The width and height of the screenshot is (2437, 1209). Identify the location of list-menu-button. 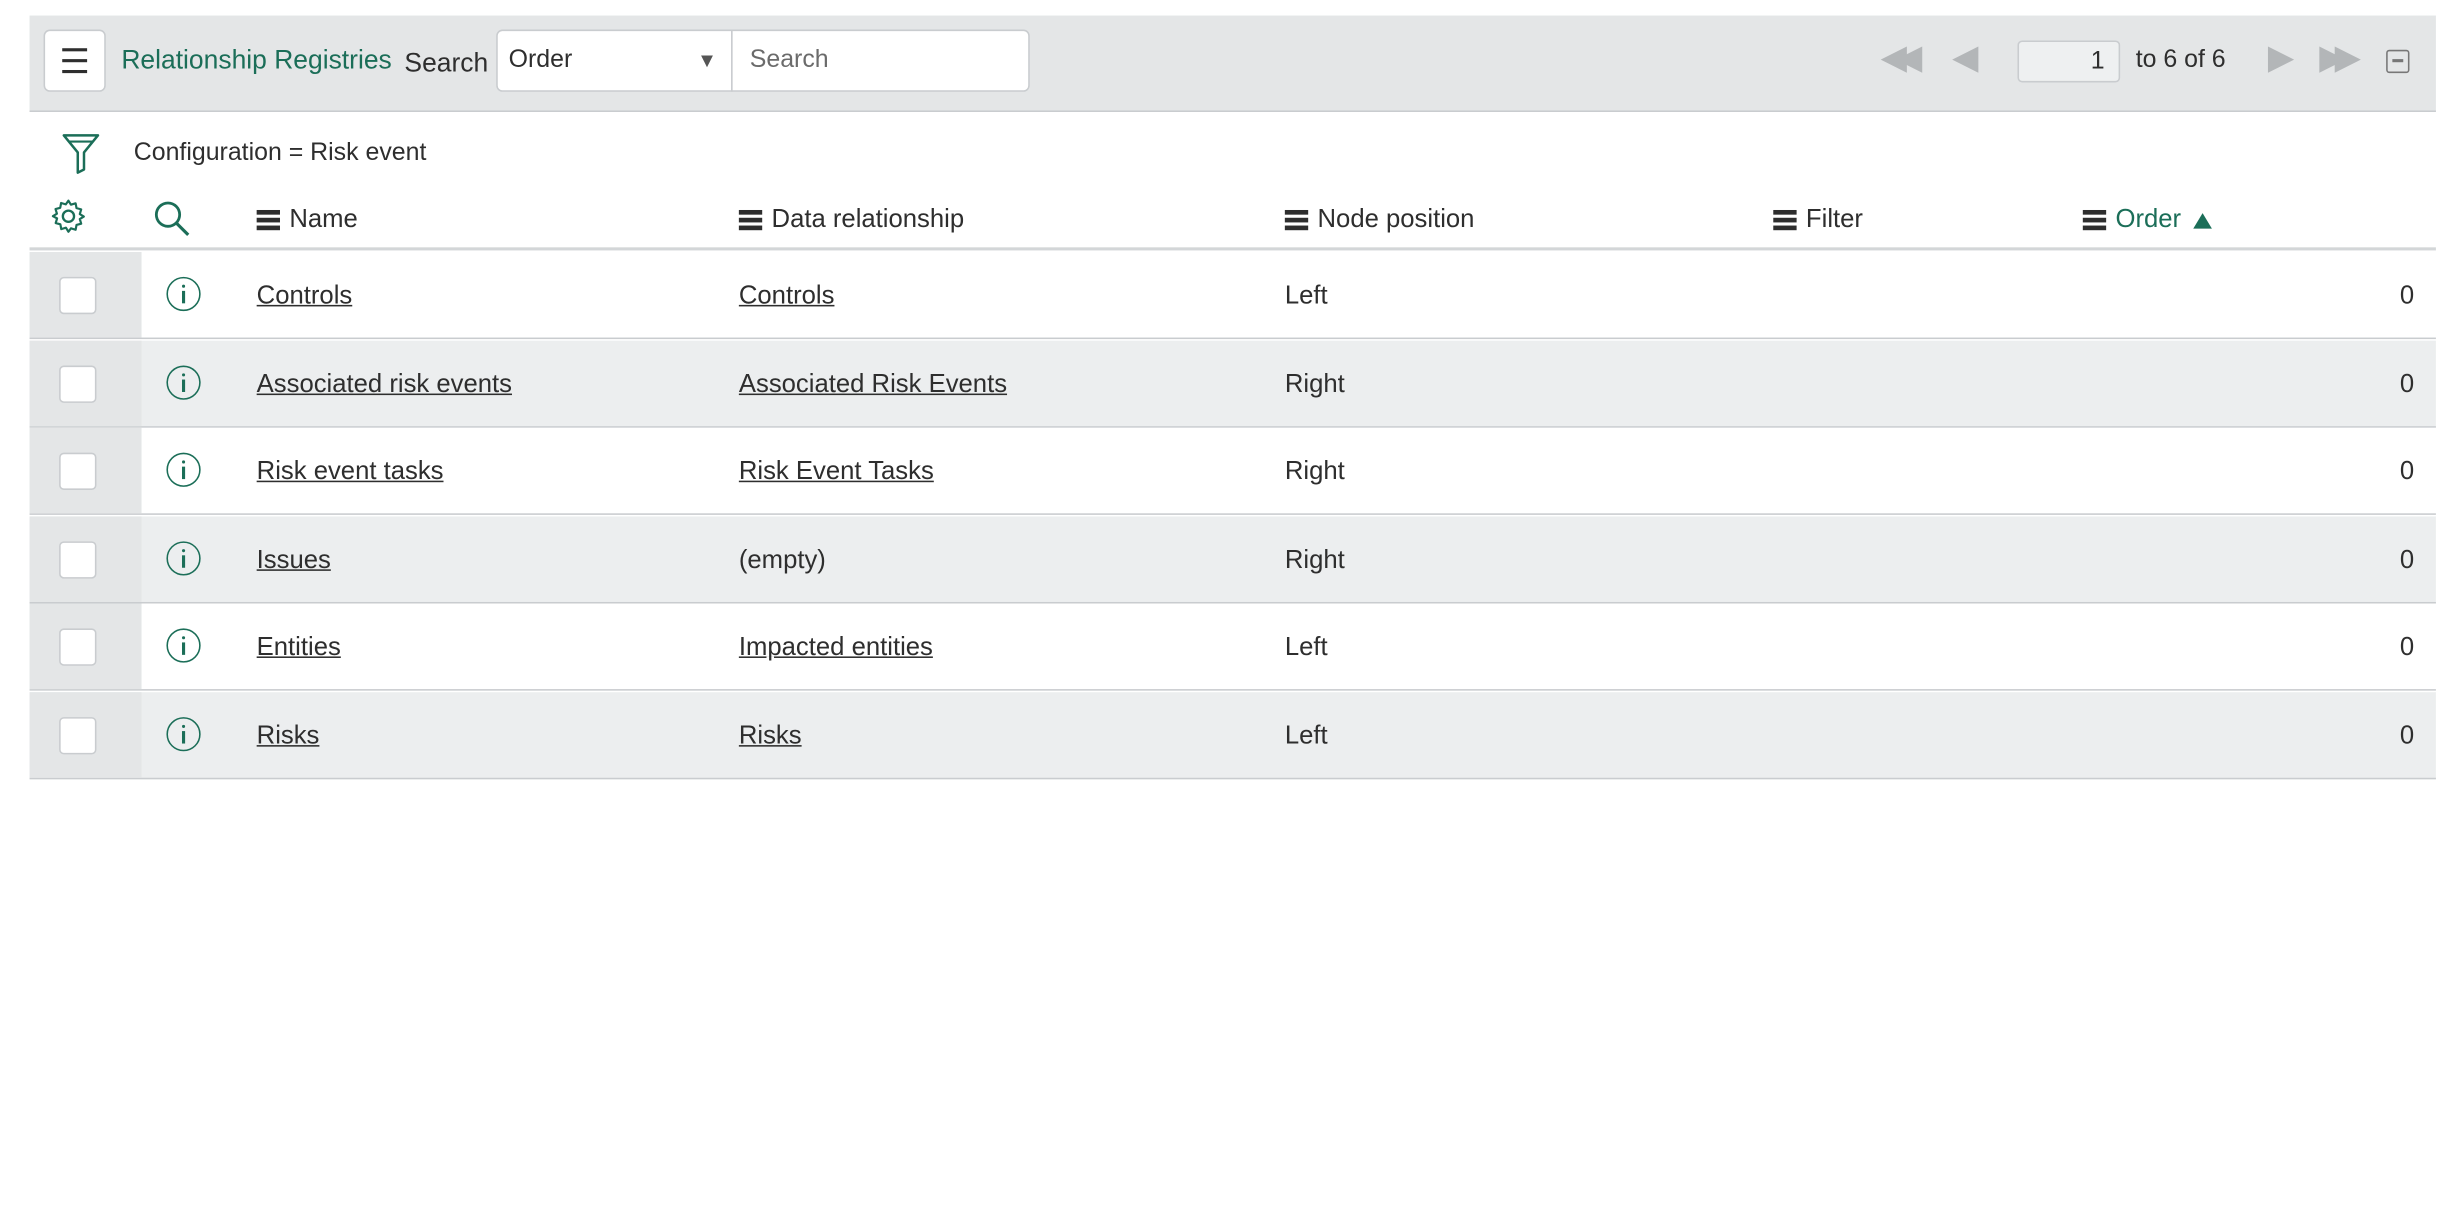
(74, 60).